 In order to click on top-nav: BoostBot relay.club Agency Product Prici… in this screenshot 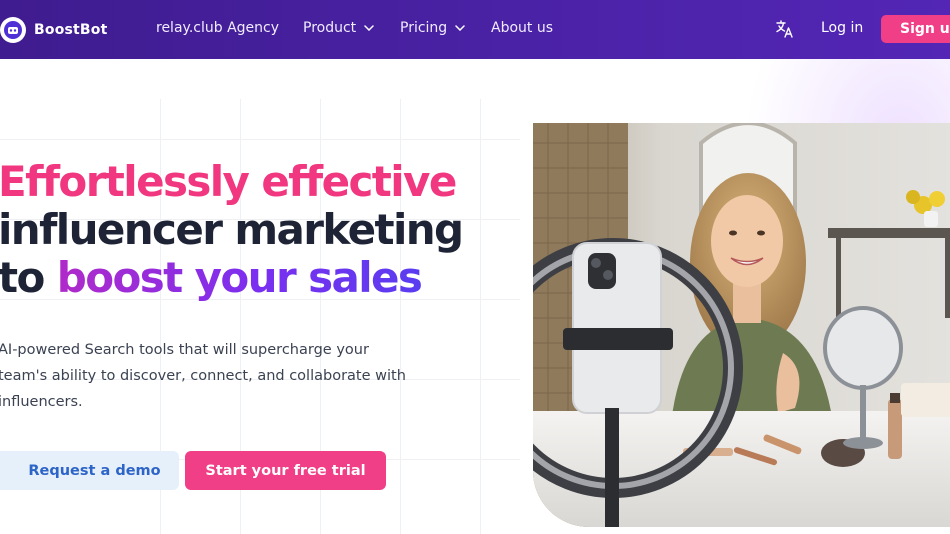, I will do `click(475, 29)`.